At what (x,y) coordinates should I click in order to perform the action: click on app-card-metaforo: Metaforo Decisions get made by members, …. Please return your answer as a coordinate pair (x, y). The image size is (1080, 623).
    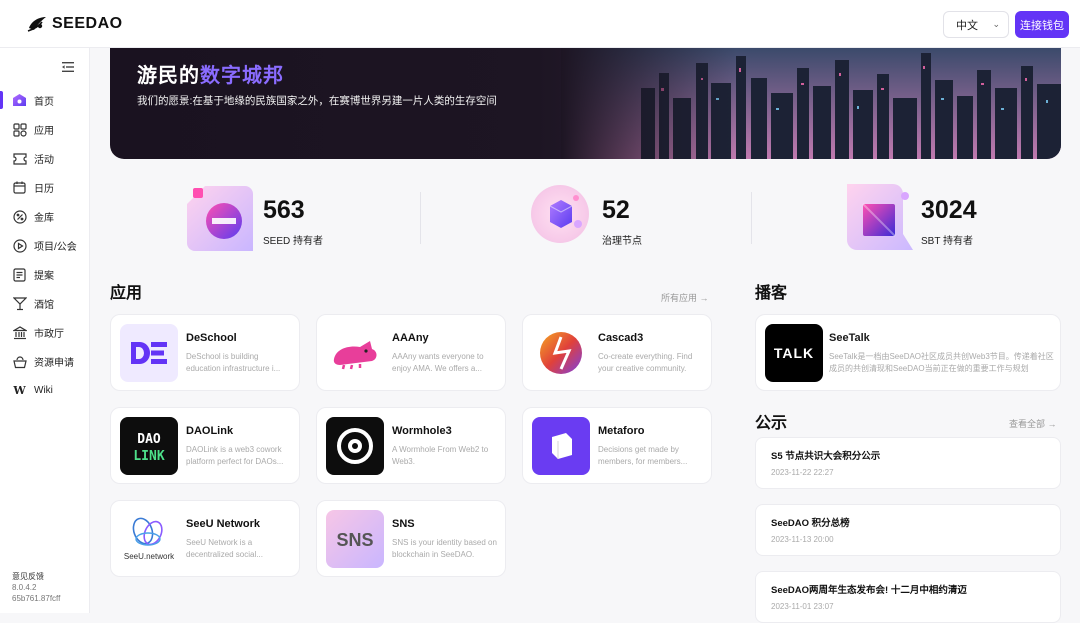
    Looking at the image, I should click on (617, 445).